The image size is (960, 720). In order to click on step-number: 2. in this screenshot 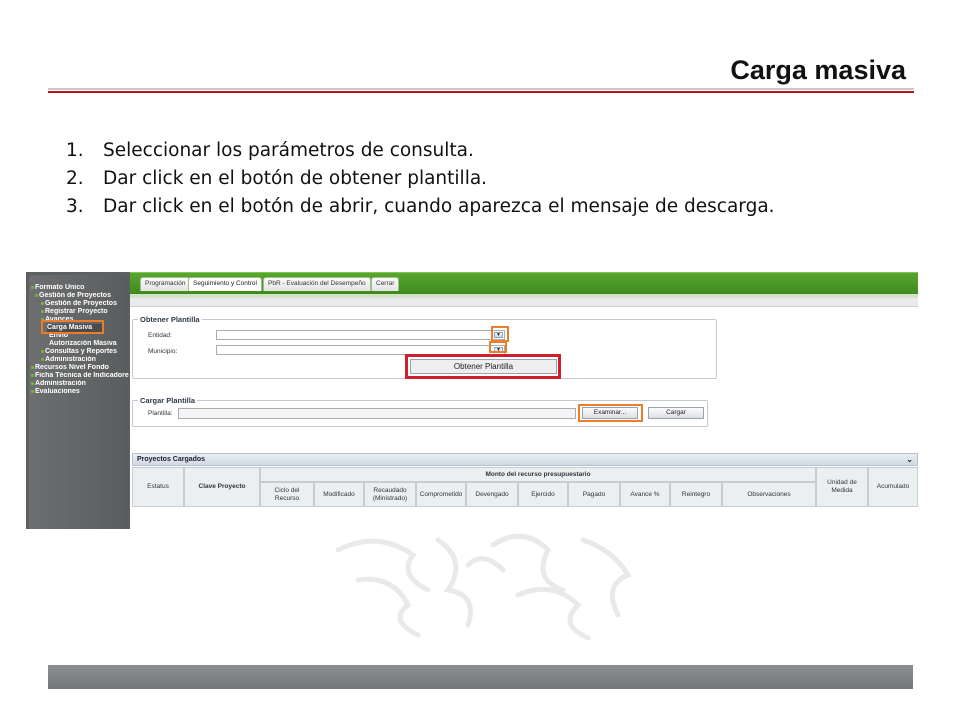, I will do `click(75, 178)`.